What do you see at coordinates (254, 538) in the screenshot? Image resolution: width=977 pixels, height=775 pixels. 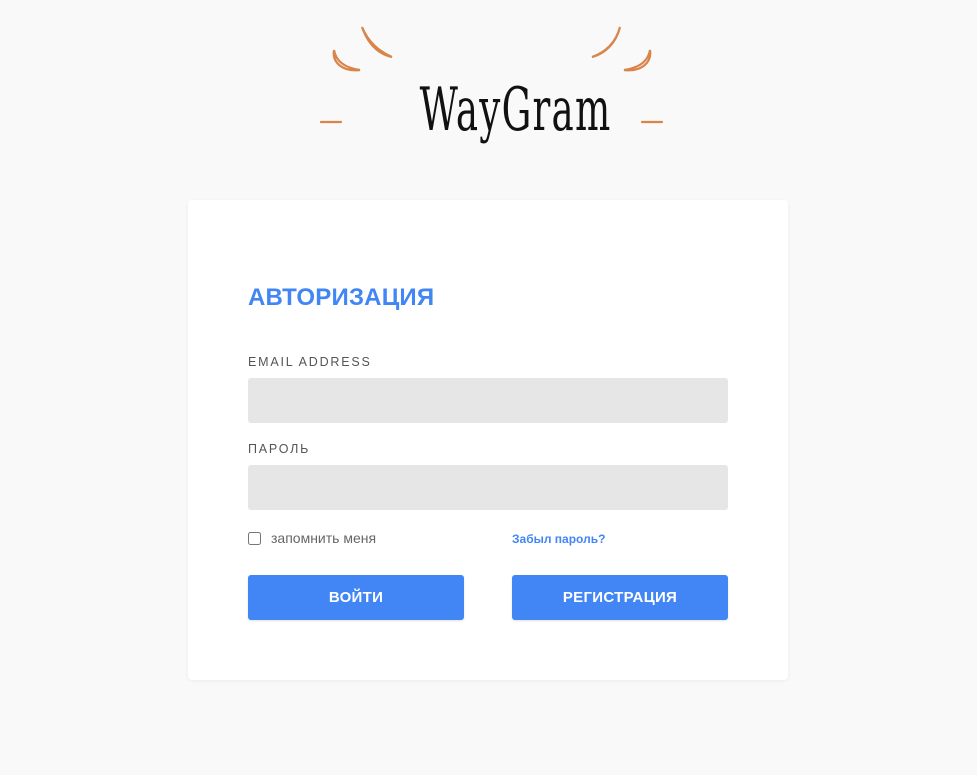 I see `remember-me-checkbox` at bounding box center [254, 538].